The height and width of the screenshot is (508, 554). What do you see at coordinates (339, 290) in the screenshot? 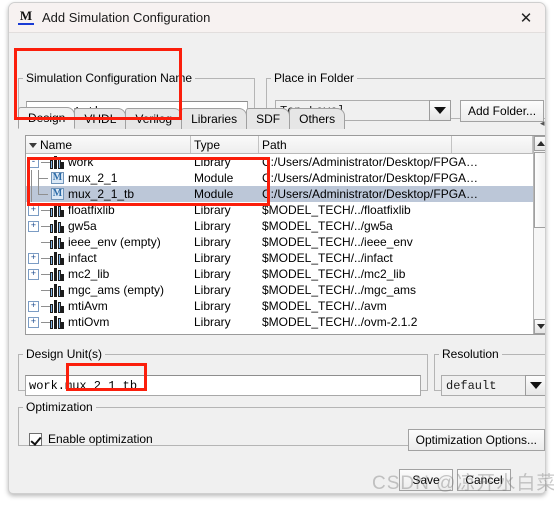
I see `tree-row-path-cell: $MODEL_TECH/../mgc_ams` at bounding box center [339, 290].